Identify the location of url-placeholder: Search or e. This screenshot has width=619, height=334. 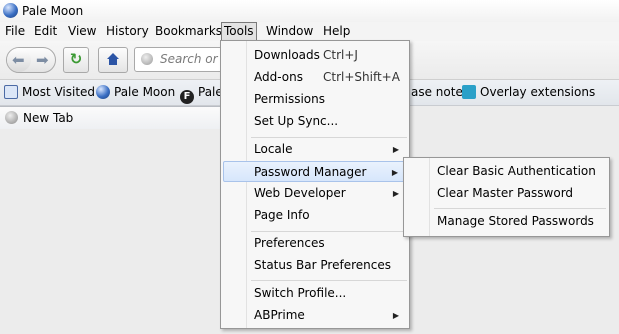
(194, 59).